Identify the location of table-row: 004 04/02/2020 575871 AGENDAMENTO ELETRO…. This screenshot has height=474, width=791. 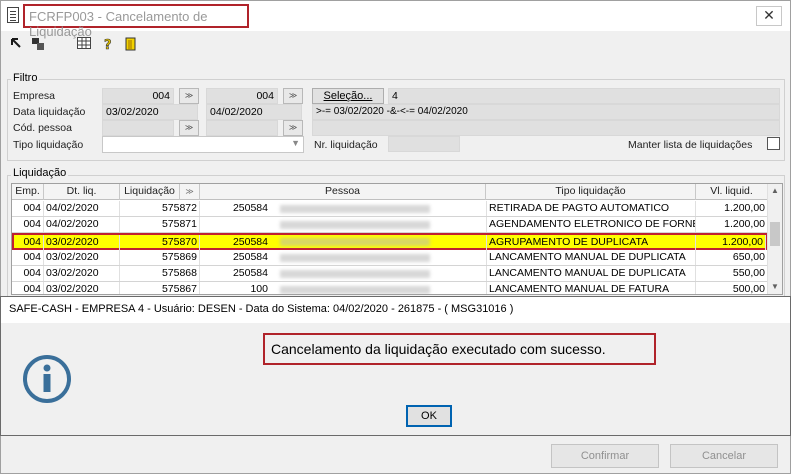
(390, 225).